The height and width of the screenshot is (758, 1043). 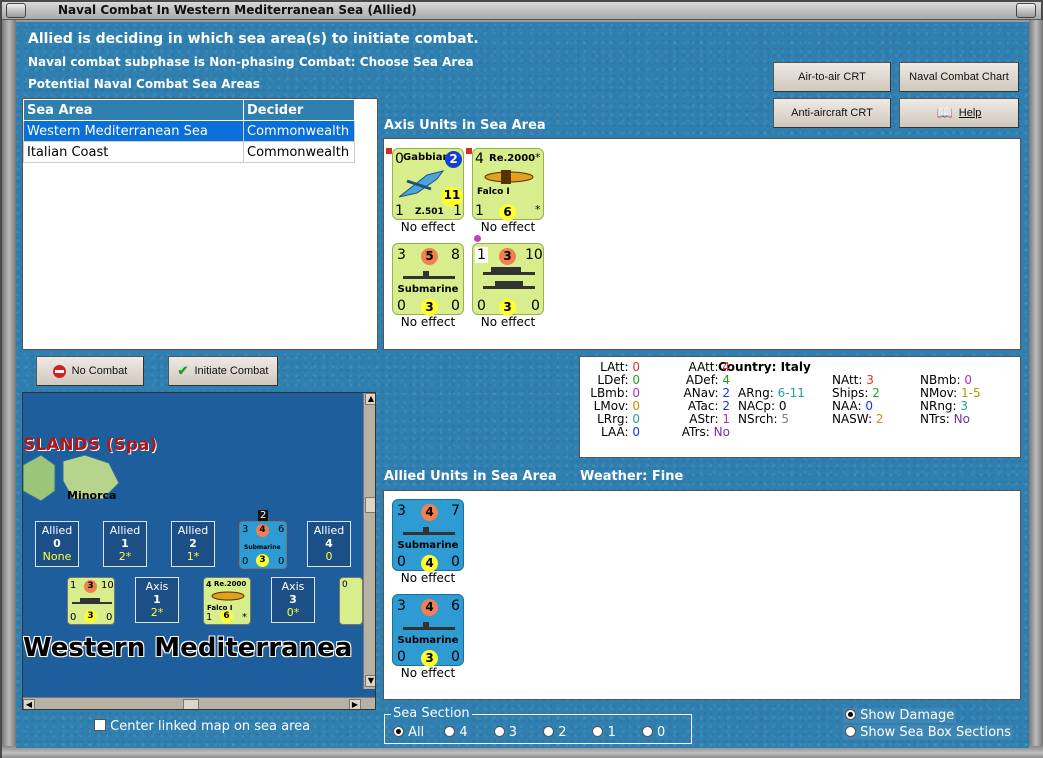 I want to click on stat-value: 1-5, so click(x=970, y=393).